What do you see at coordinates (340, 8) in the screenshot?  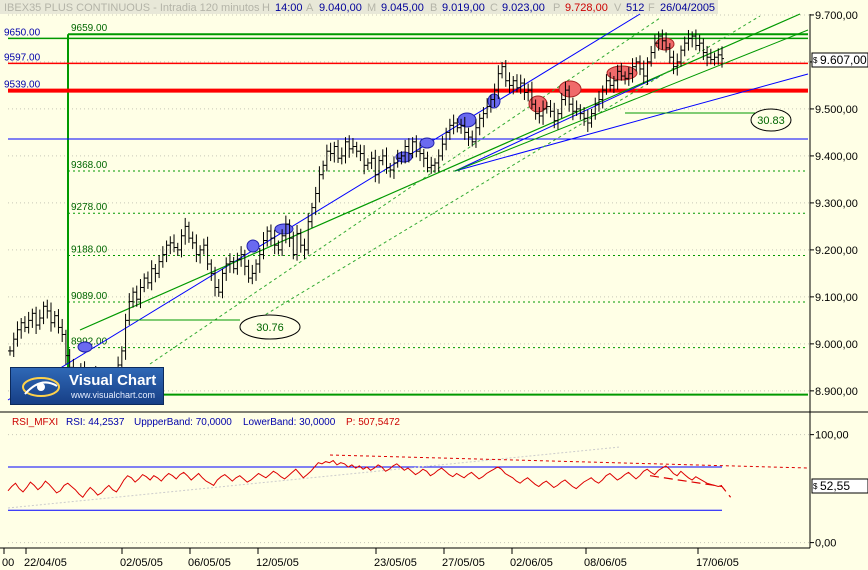 I see `header-open: 9.040,00` at bounding box center [340, 8].